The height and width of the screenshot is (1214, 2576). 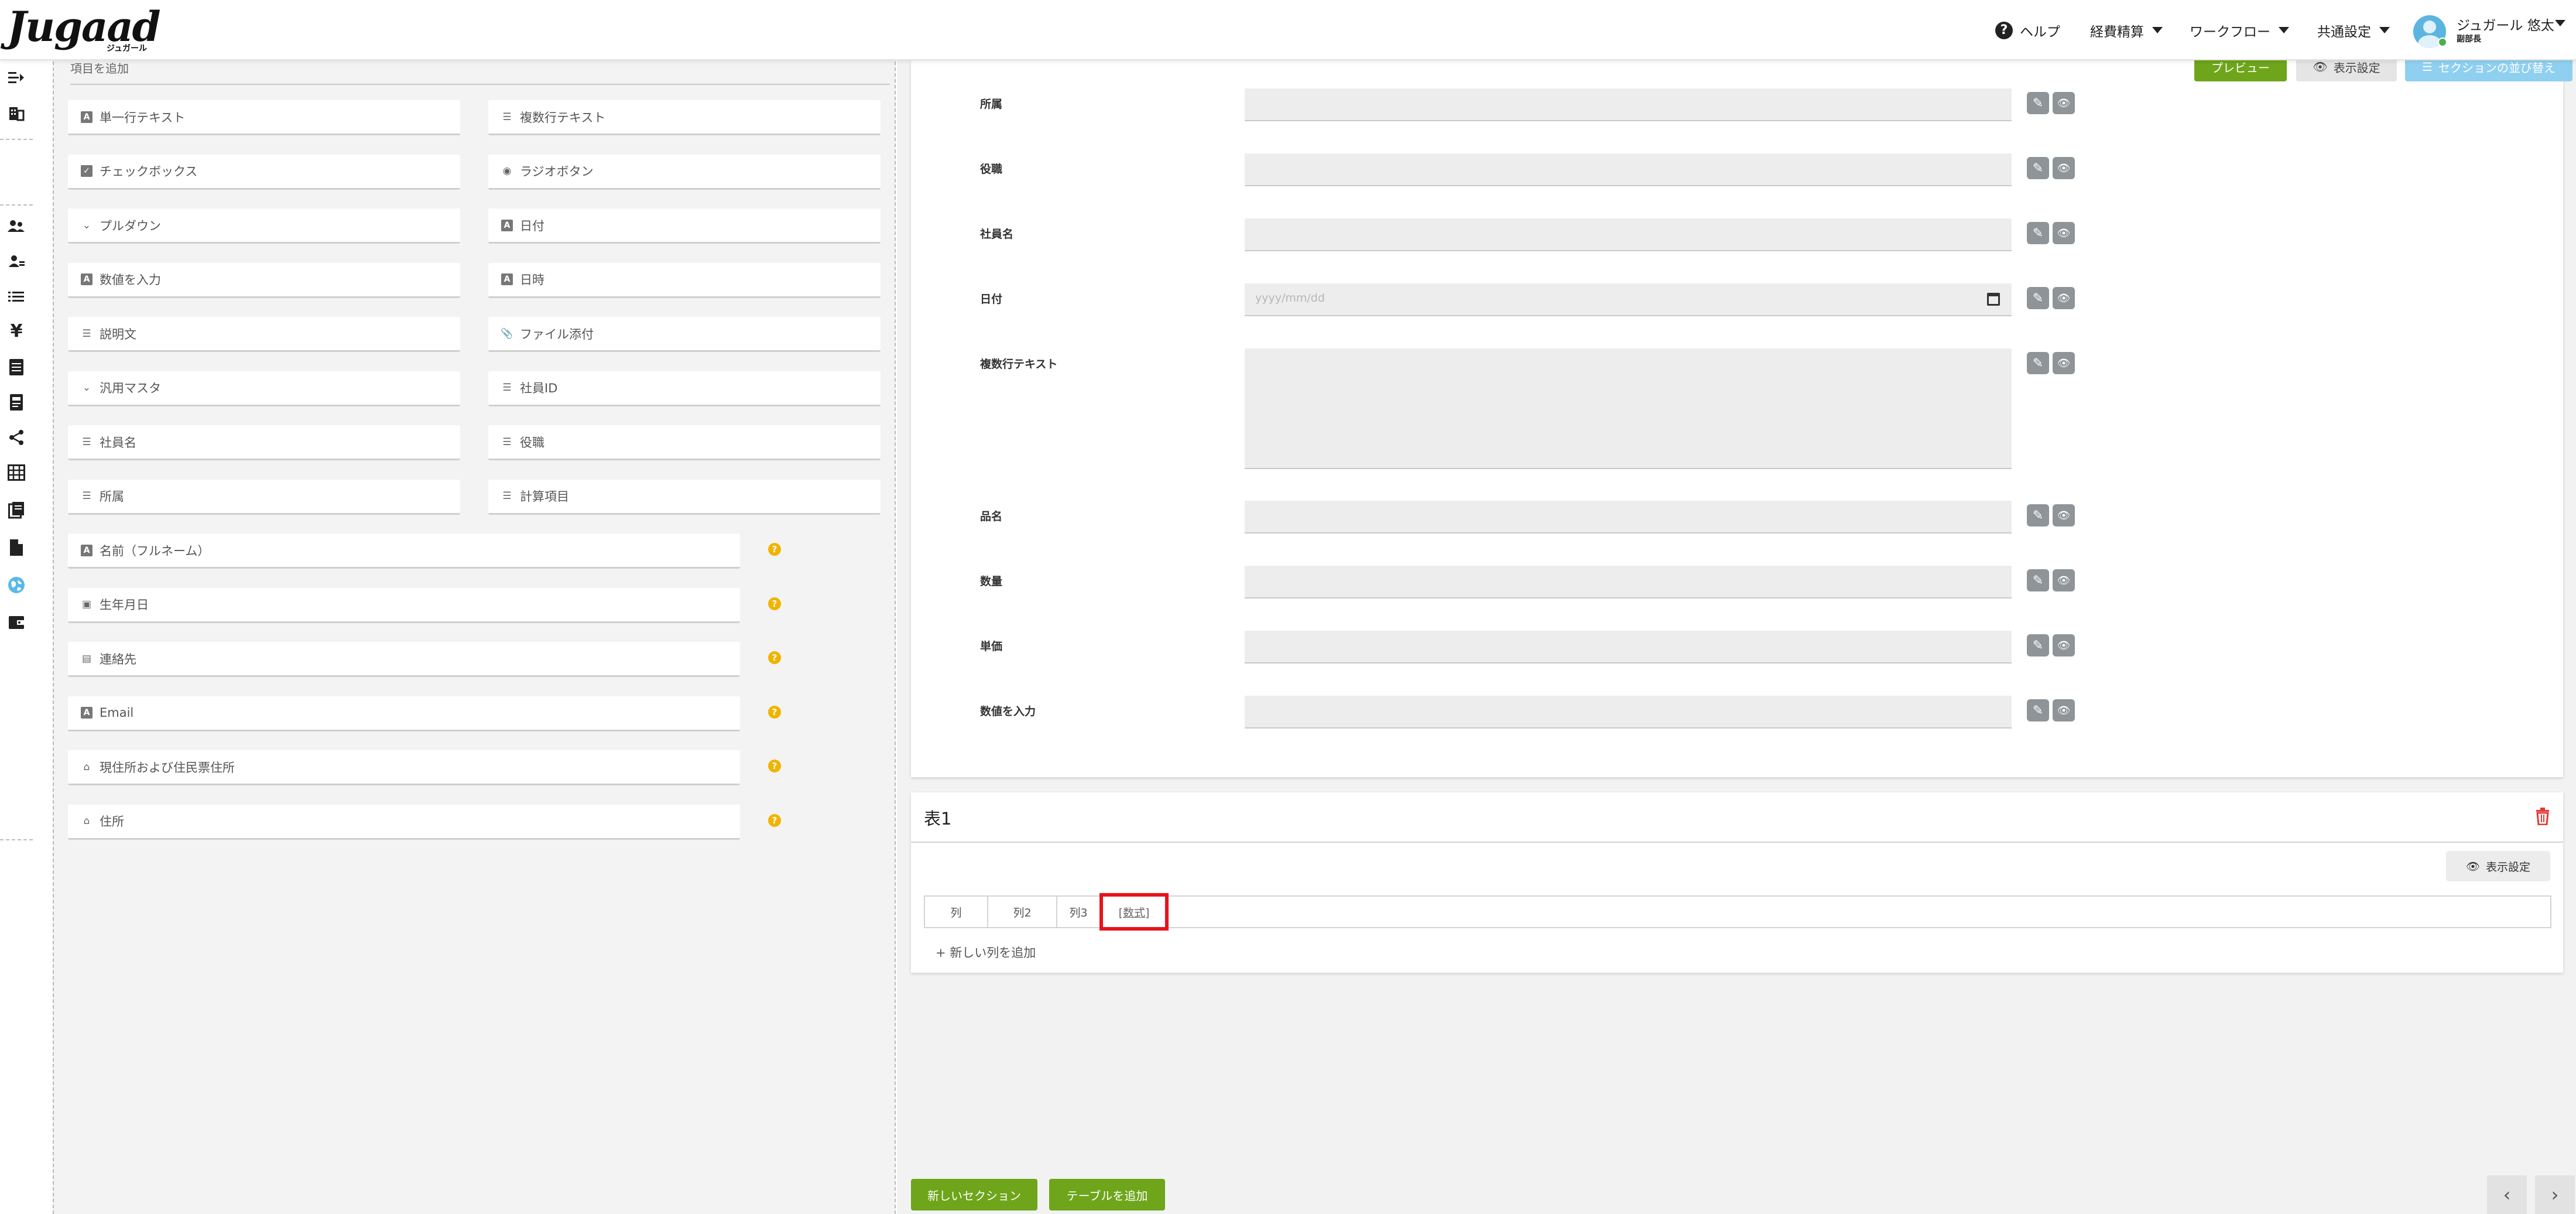 What do you see at coordinates (16, 227) in the screenshot?
I see `users-icon` at bounding box center [16, 227].